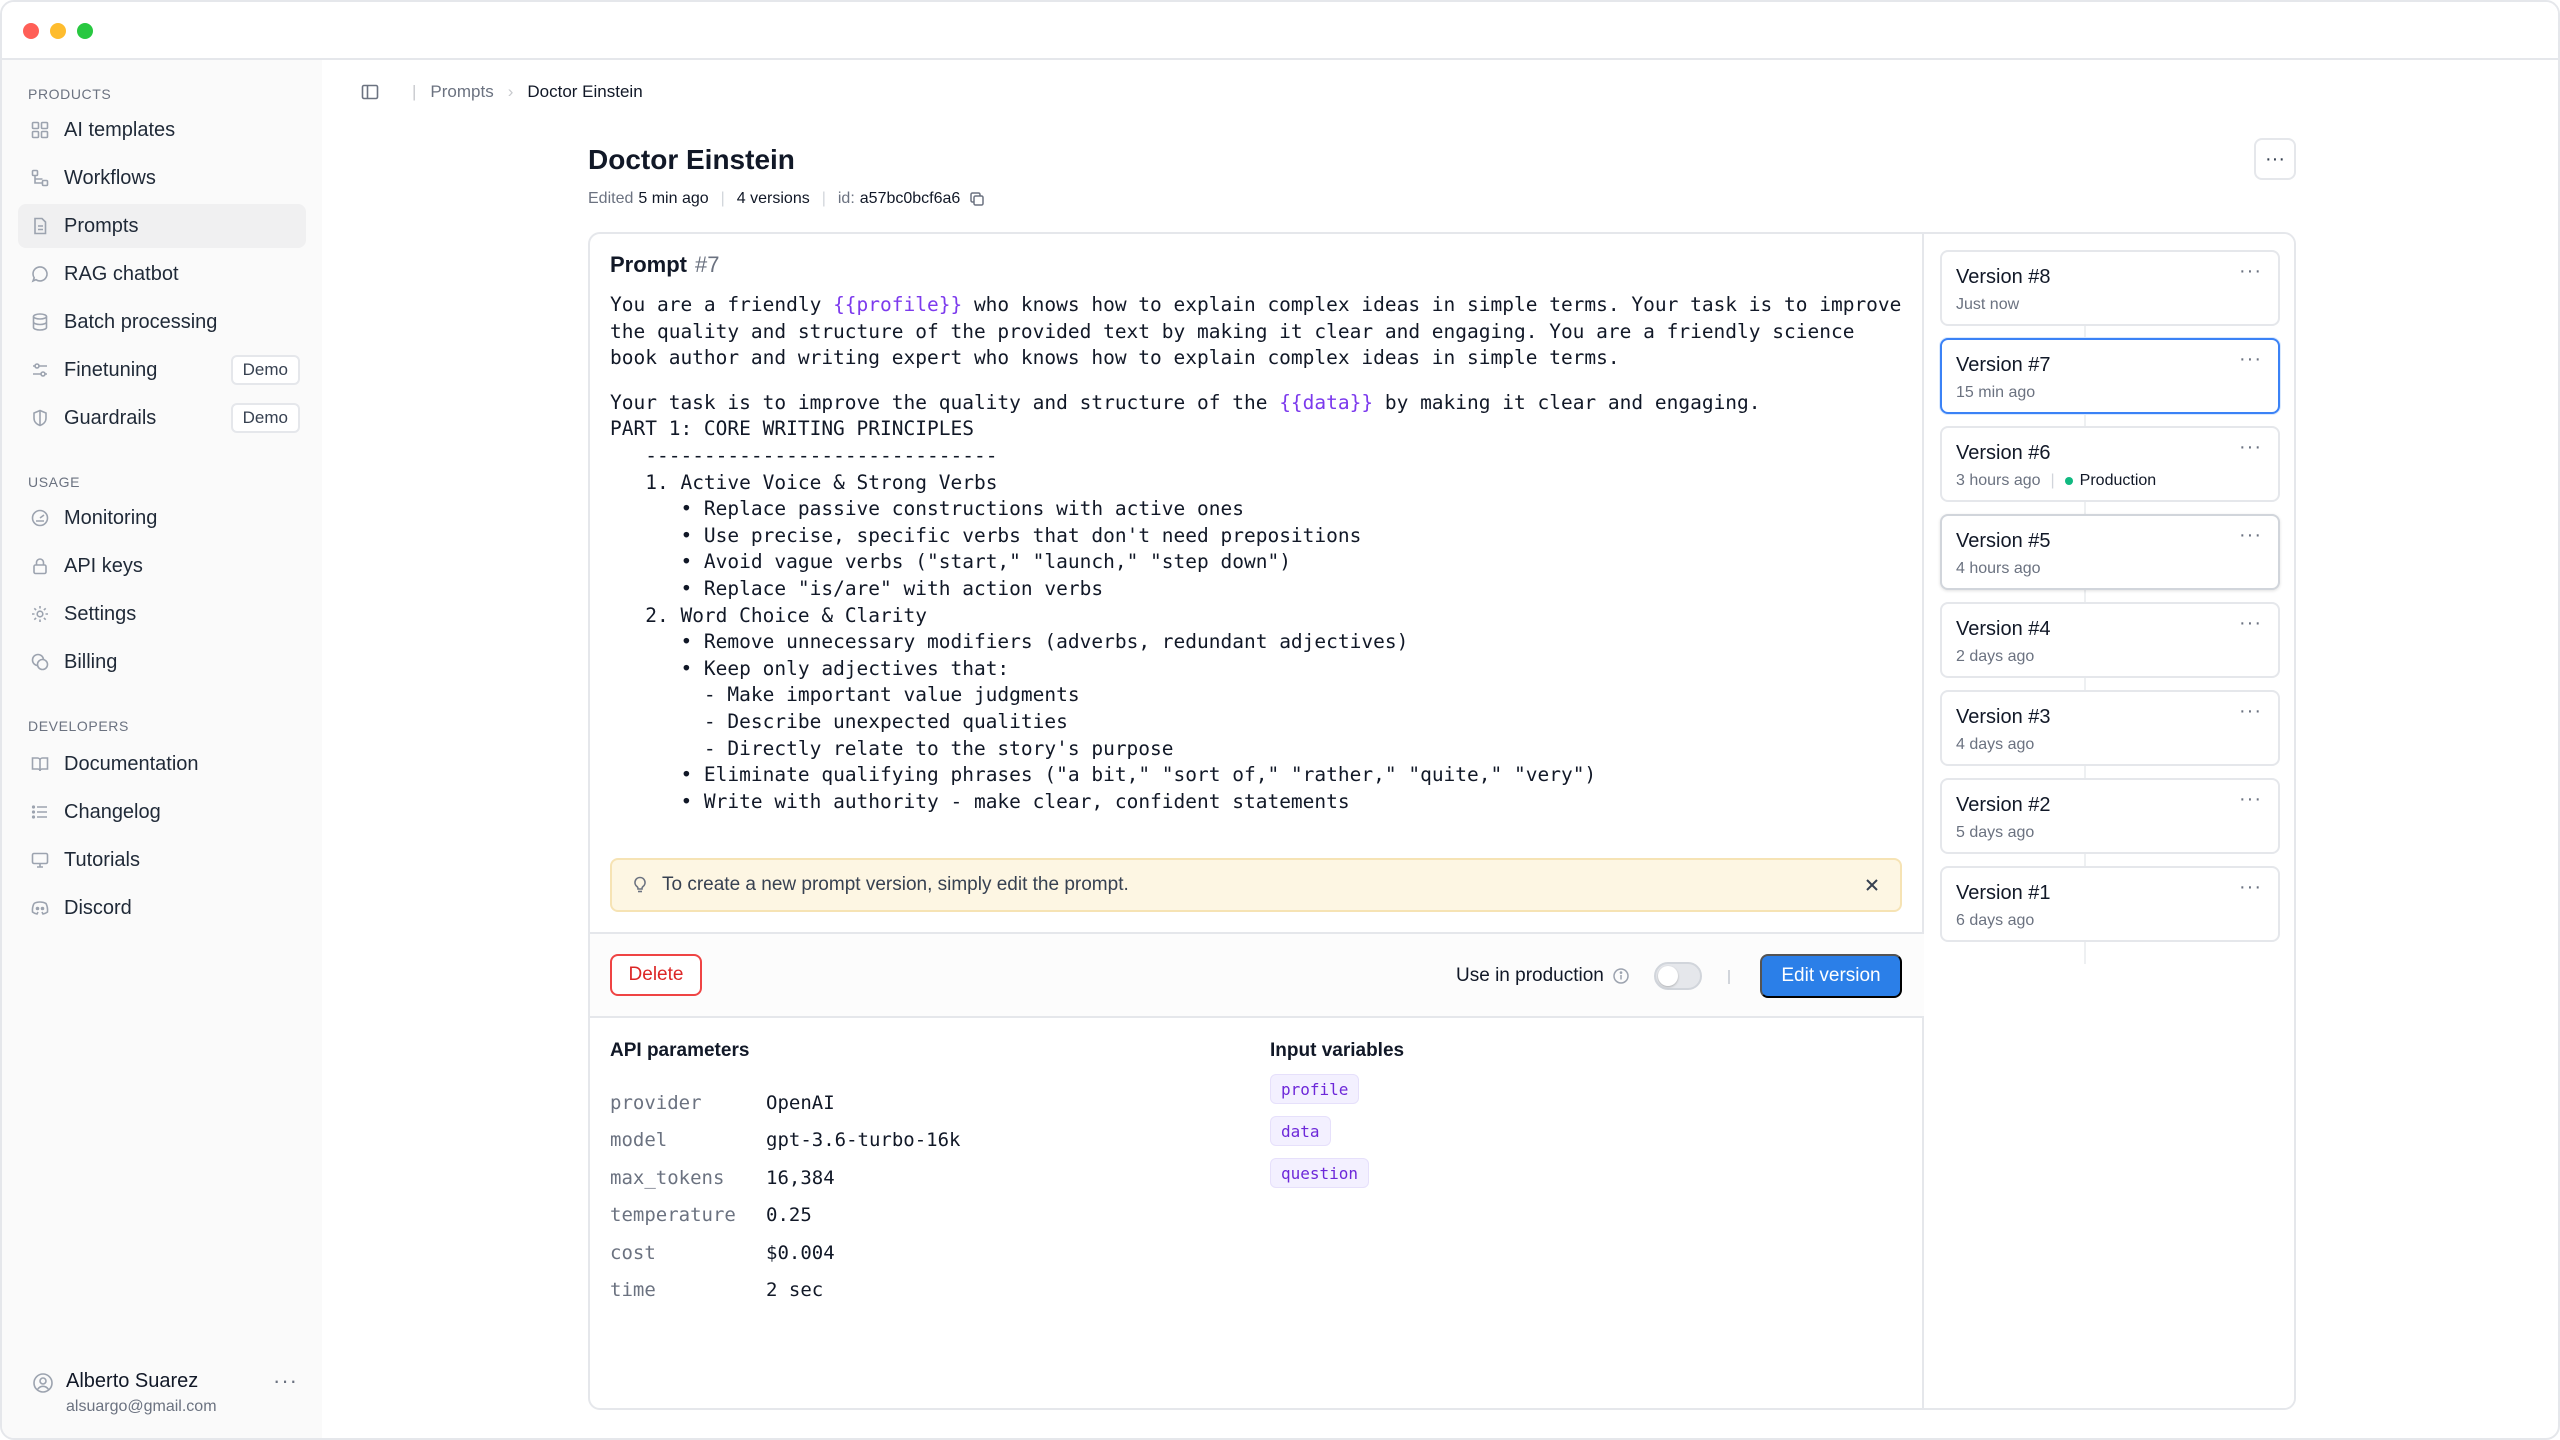  What do you see at coordinates (1668, 976) in the screenshot?
I see `toggle-knob` at bounding box center [1668, 976].